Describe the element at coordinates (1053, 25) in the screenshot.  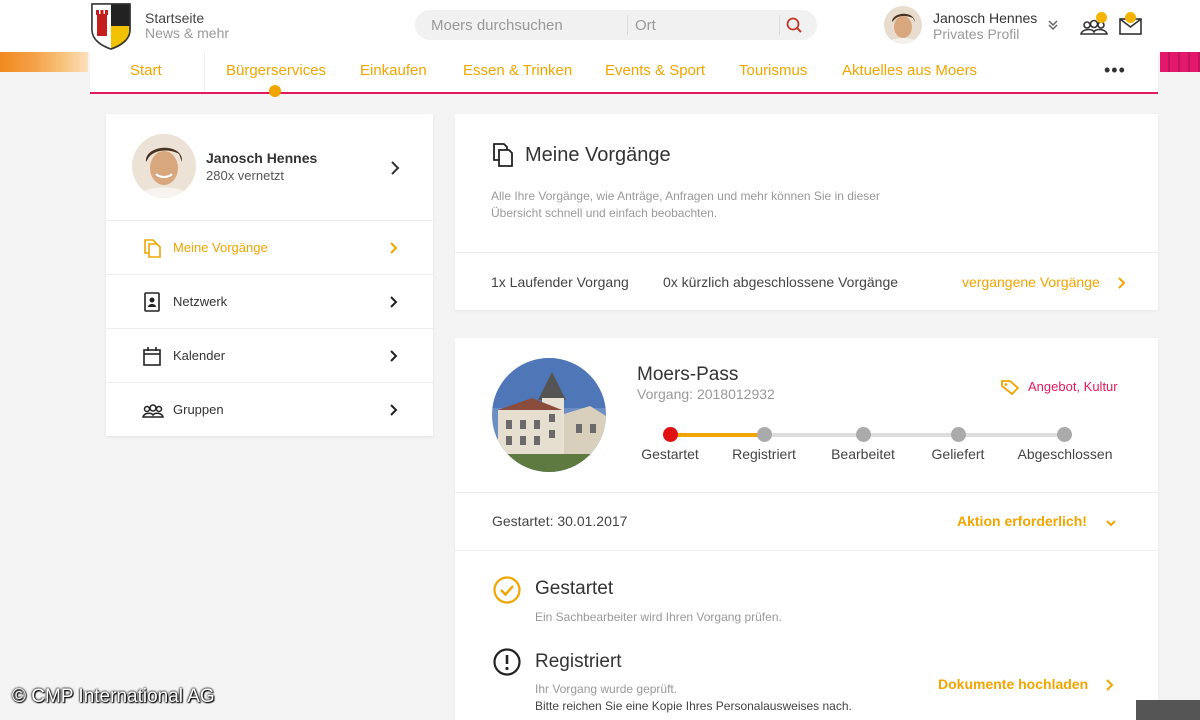
I see `profile-menu-toggle` at that location.